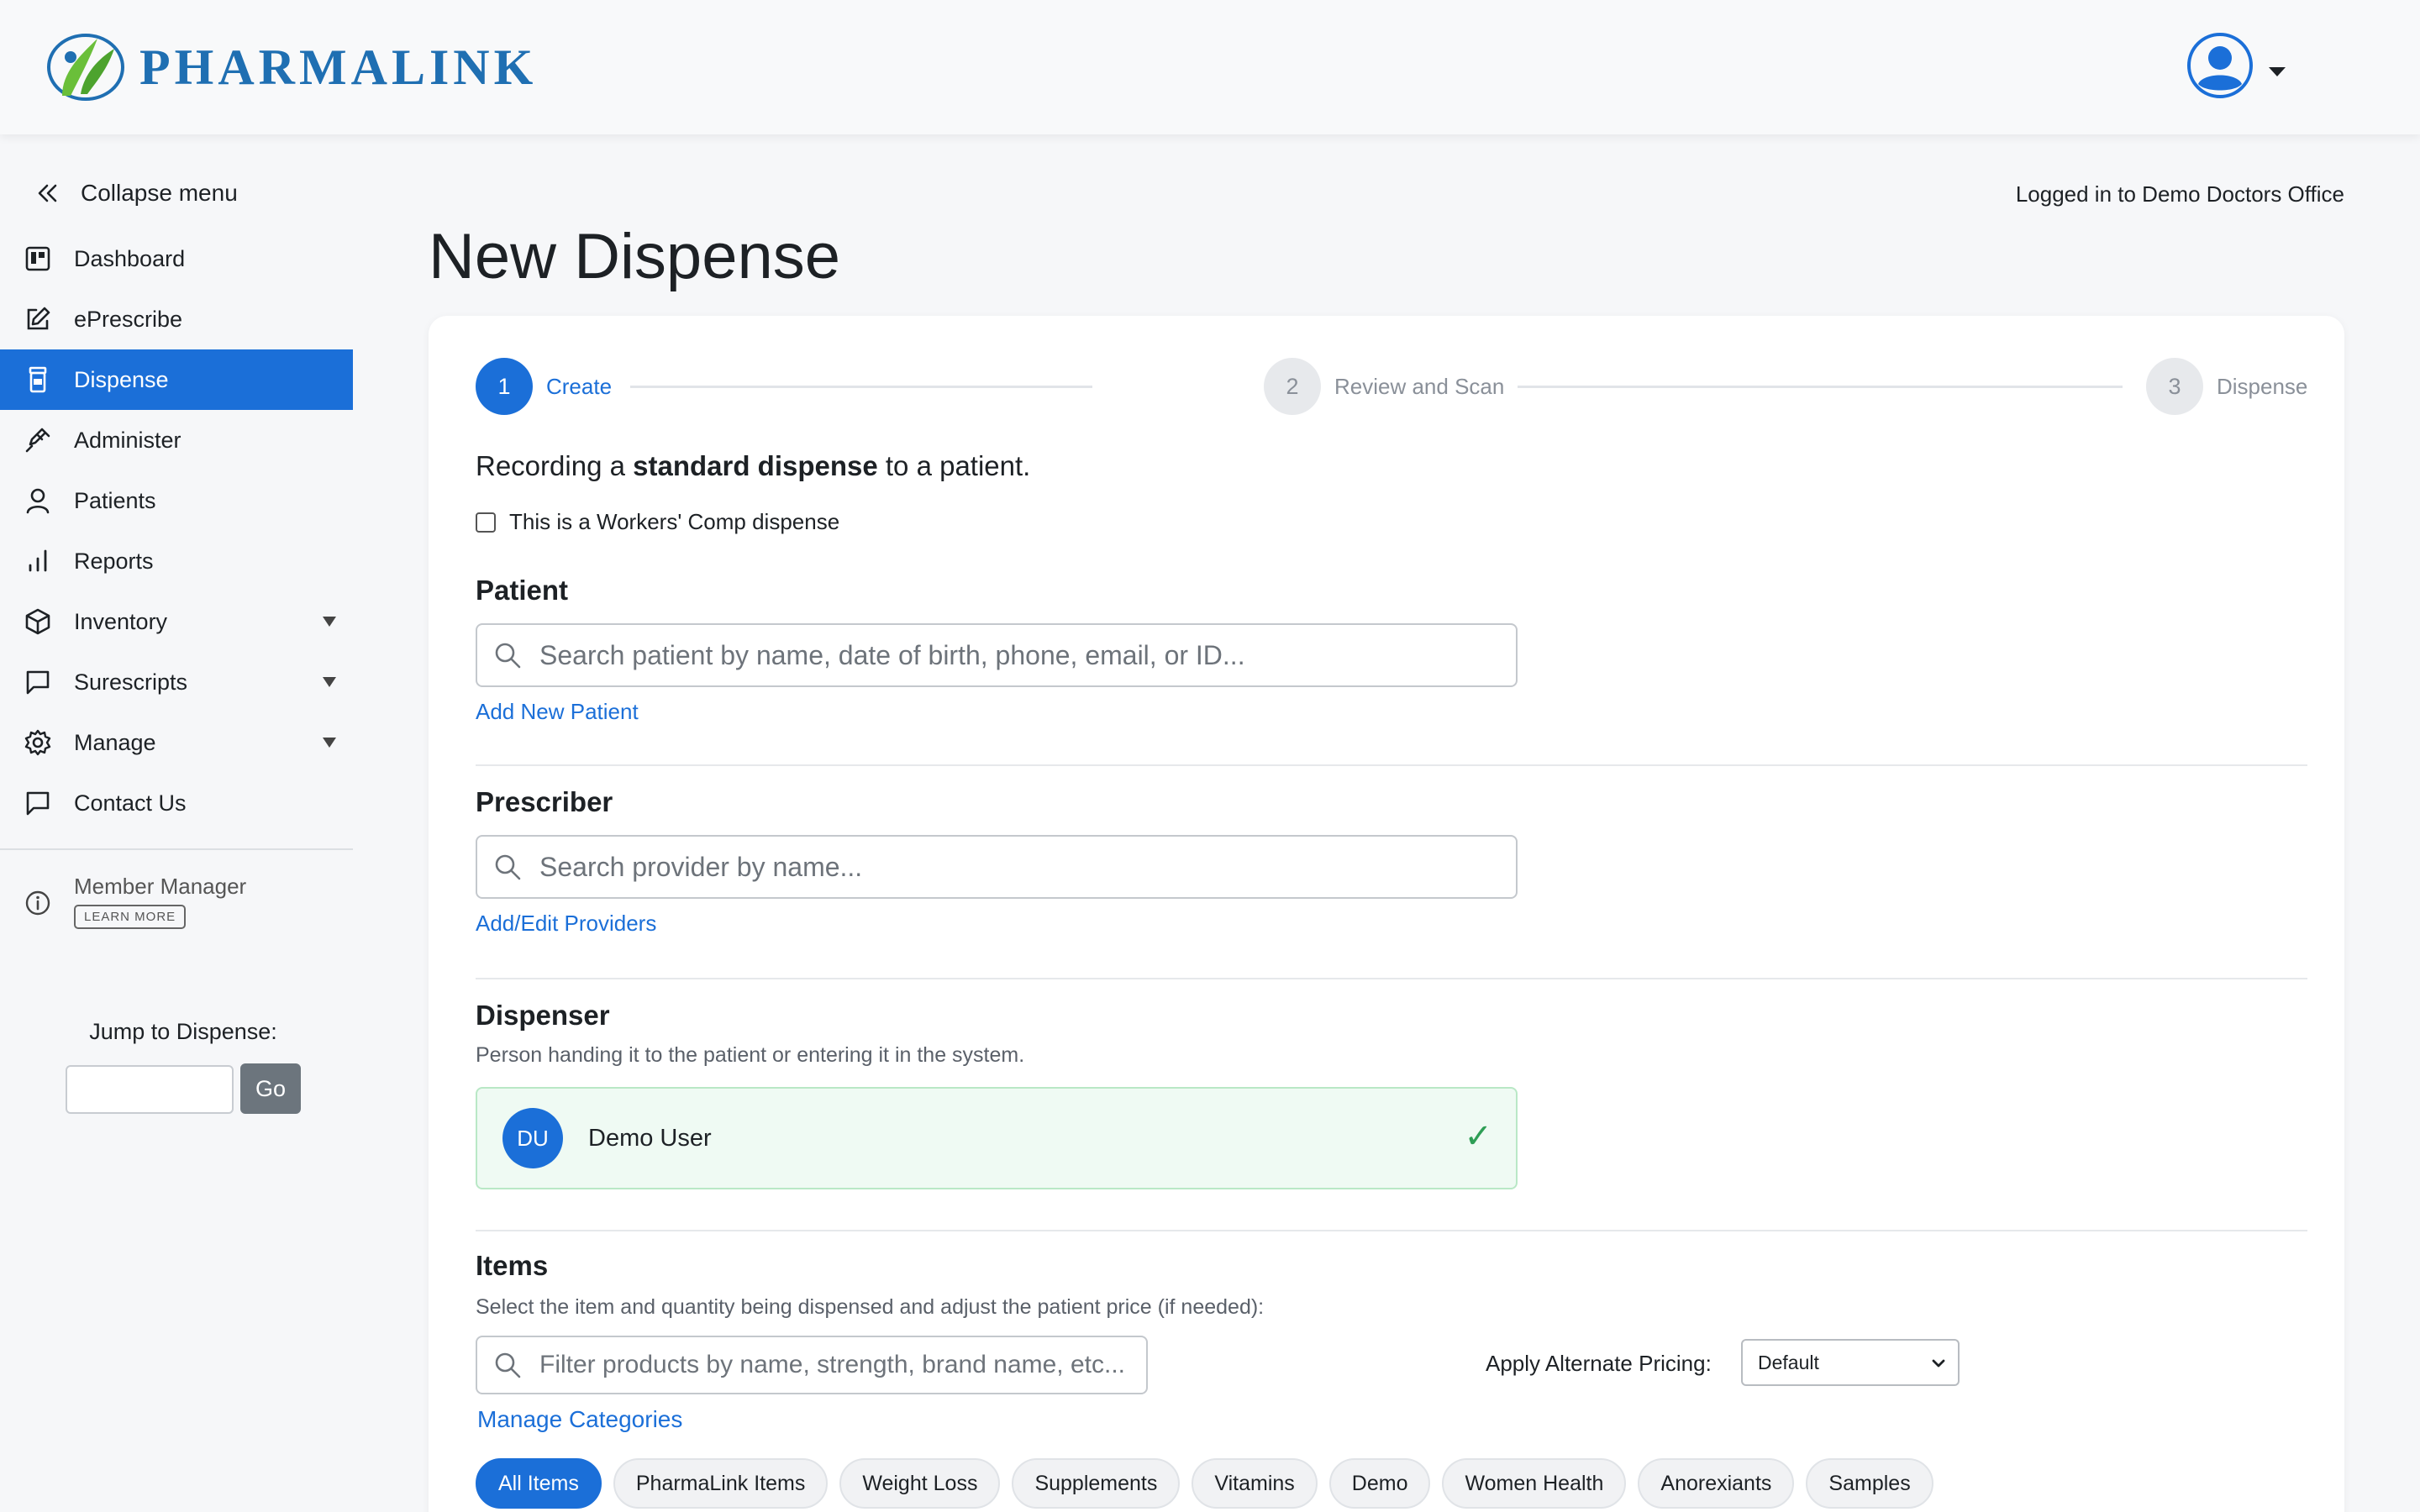 Image resolution: width=2420 pixels, height=1512 pixels. I want to click on brand-name: PHARMALINK, so click(338, 67).